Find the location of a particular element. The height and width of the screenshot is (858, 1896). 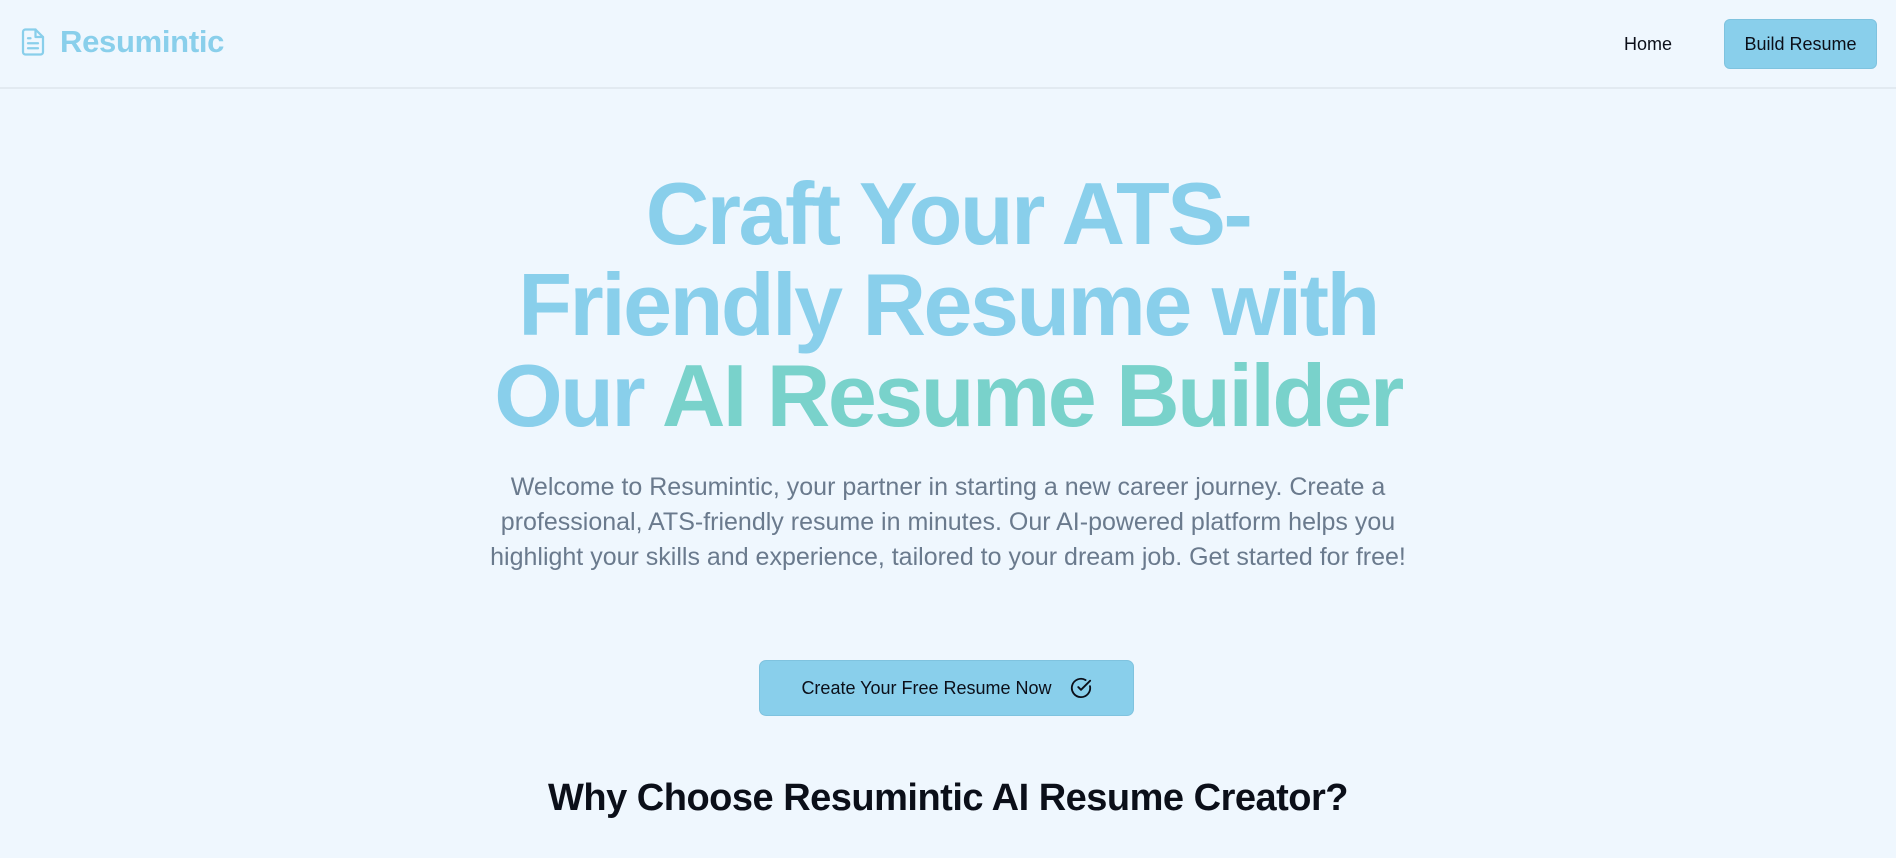

hero-title-accent: AI Resume Builder is located at coordinates (1032, 395).